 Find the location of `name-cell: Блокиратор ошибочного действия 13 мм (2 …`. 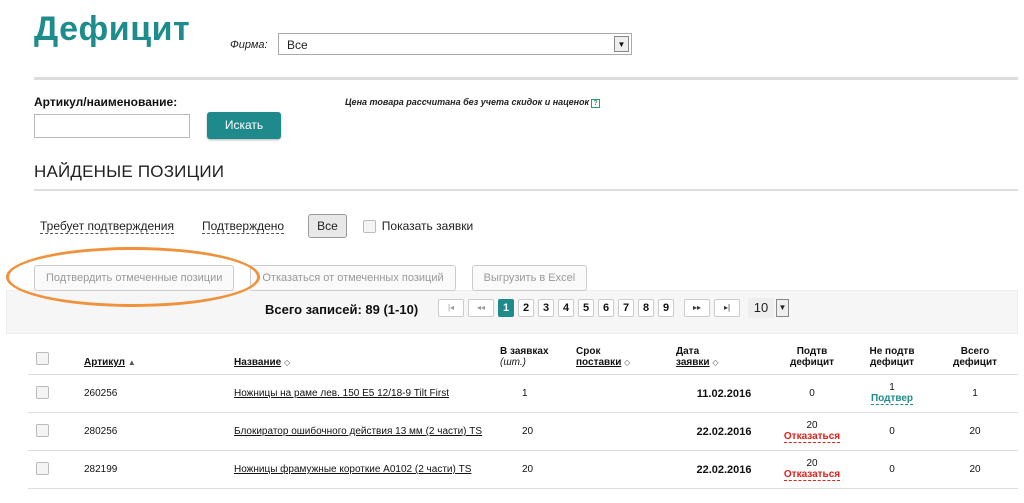

name-cell: Блокиратор ошибочного действия 13 мм (2 … is located at coordinates (367, 431).